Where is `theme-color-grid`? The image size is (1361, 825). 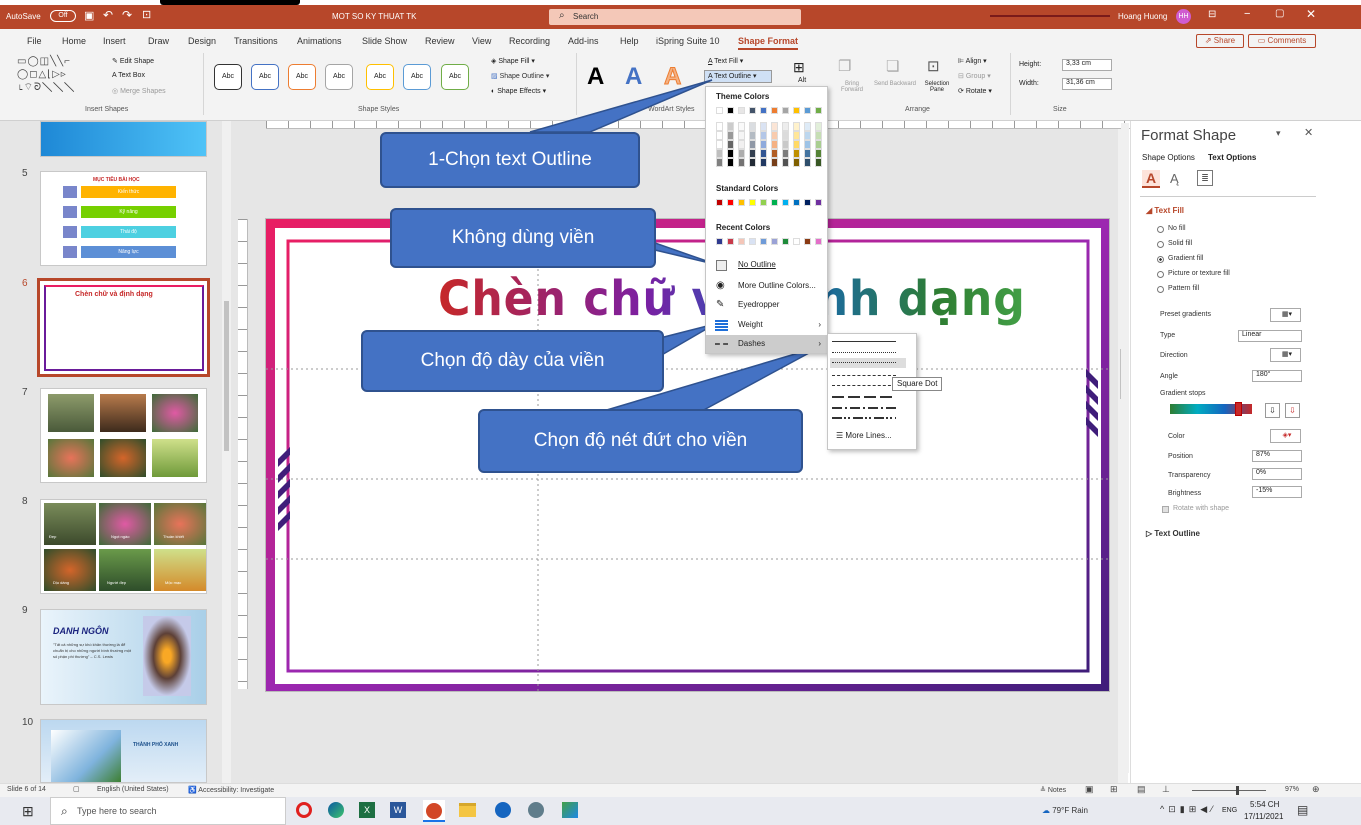 theme-color-grid is located at coordinates (768, 138).